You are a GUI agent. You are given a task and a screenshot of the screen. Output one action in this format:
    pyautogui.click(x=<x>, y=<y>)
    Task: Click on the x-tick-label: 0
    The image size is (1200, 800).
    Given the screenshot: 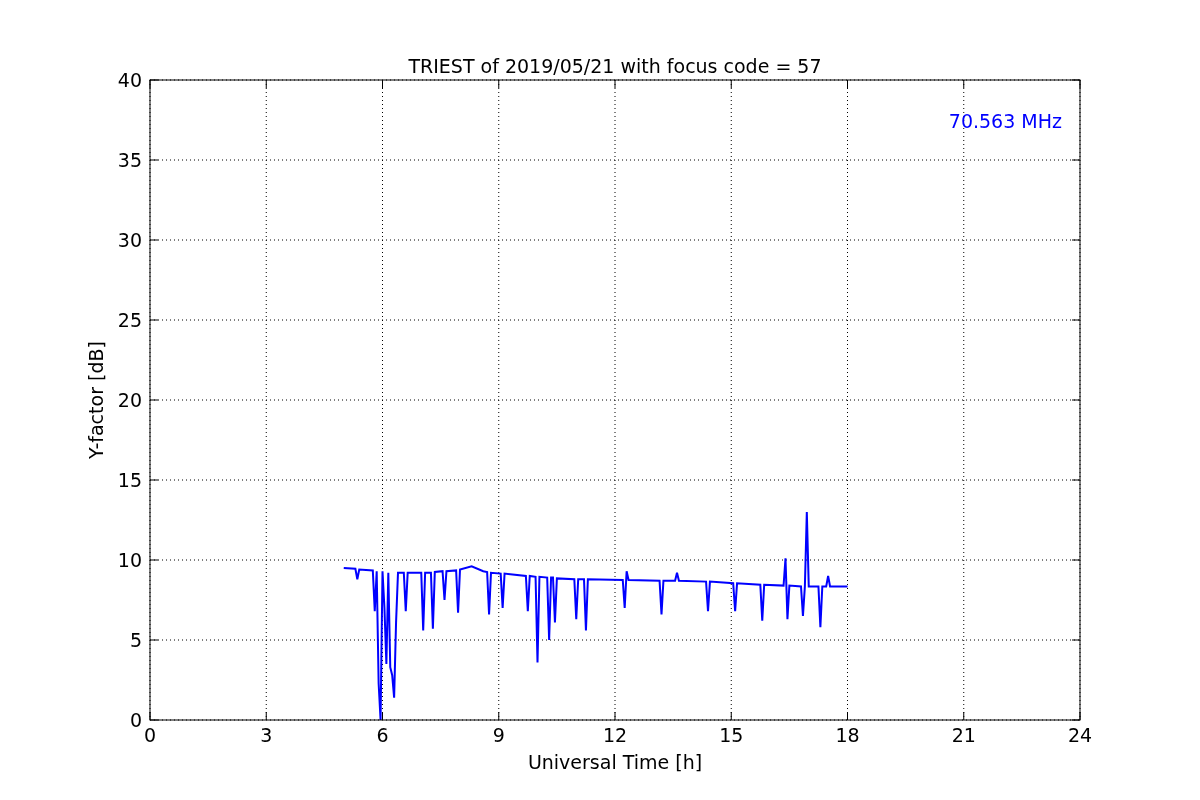 What is the action you would take?
    pyautogui.click(x=150, y=735)
    